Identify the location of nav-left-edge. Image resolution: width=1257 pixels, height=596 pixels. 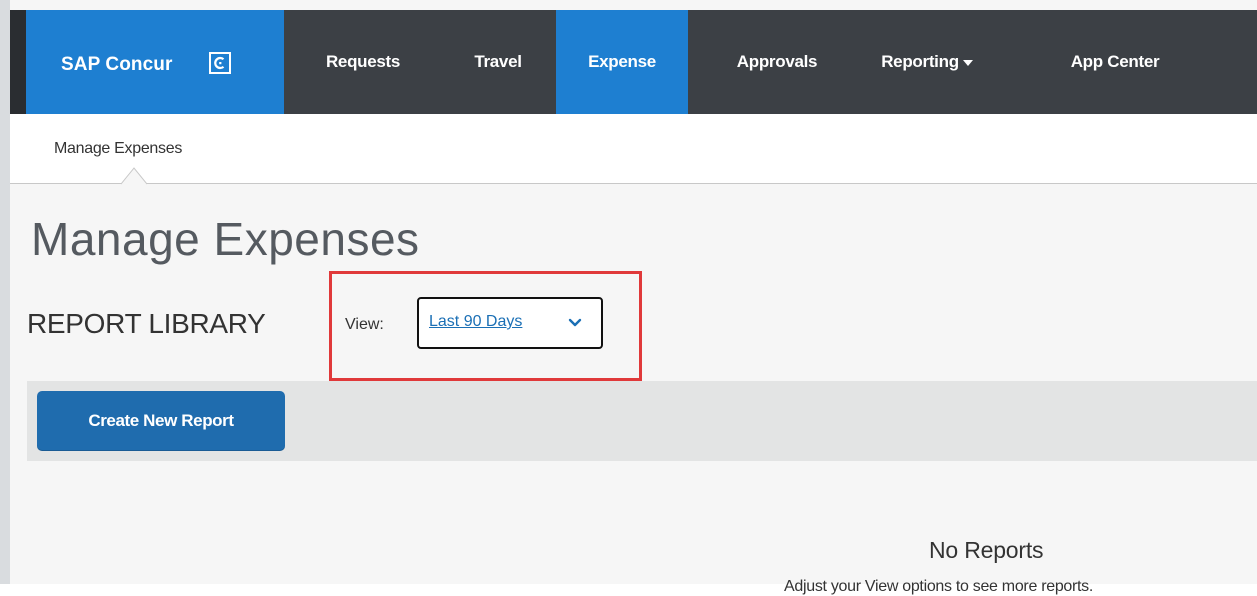
(18, 62).